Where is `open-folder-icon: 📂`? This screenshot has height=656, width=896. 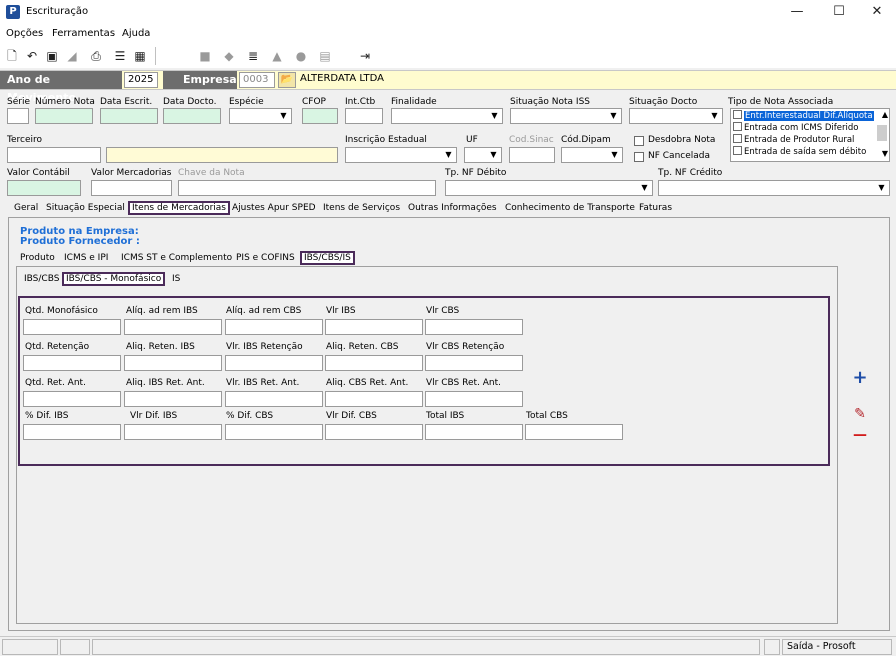
open-folder-icon: 📂 is located at coordinates (287, 80).